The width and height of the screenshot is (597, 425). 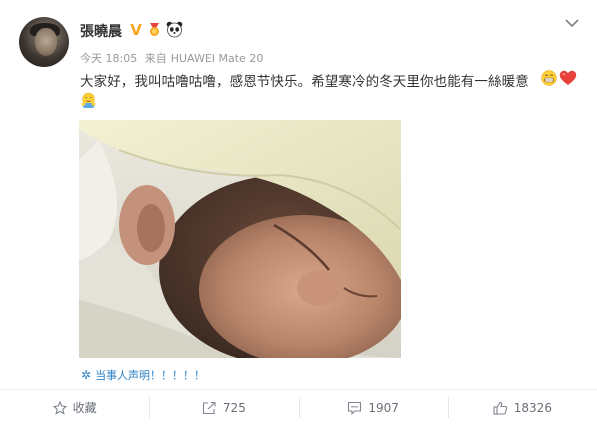 I want to click on repost-button: 725, so click(x=223, y=407).